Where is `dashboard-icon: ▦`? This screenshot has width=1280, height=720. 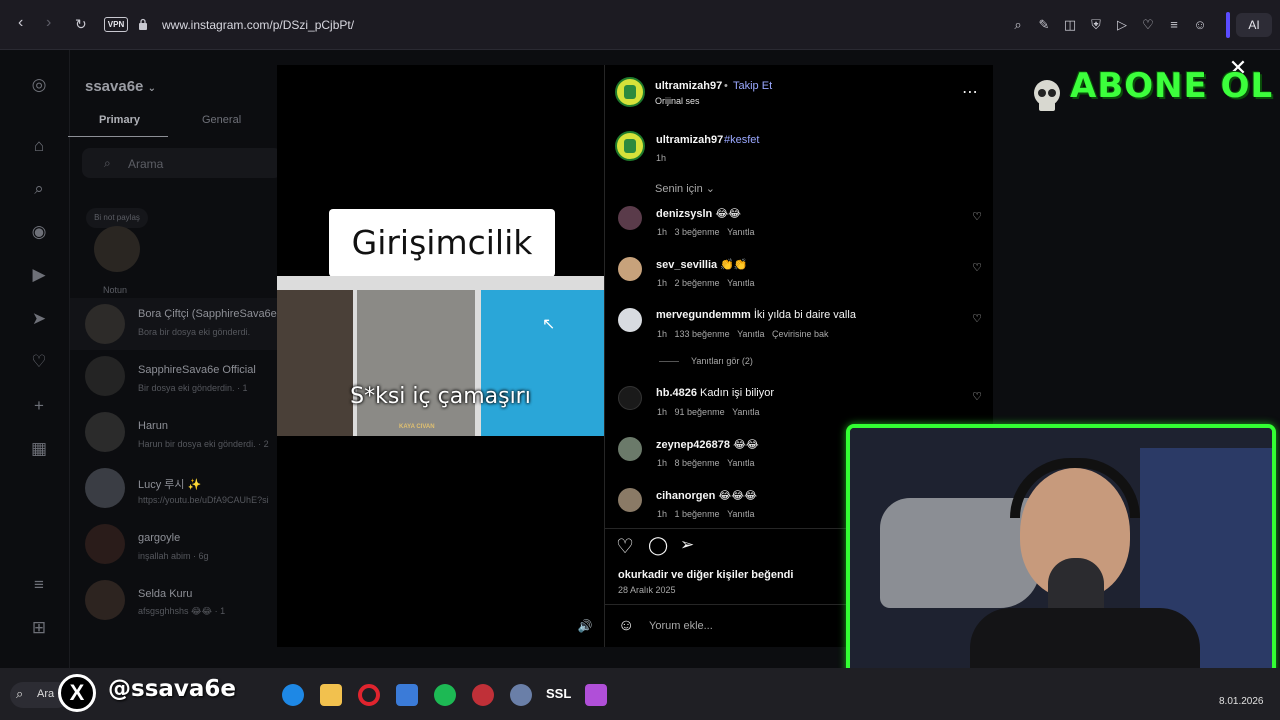
dashboard-icon: ▦ is located at coordinates (39, 449).